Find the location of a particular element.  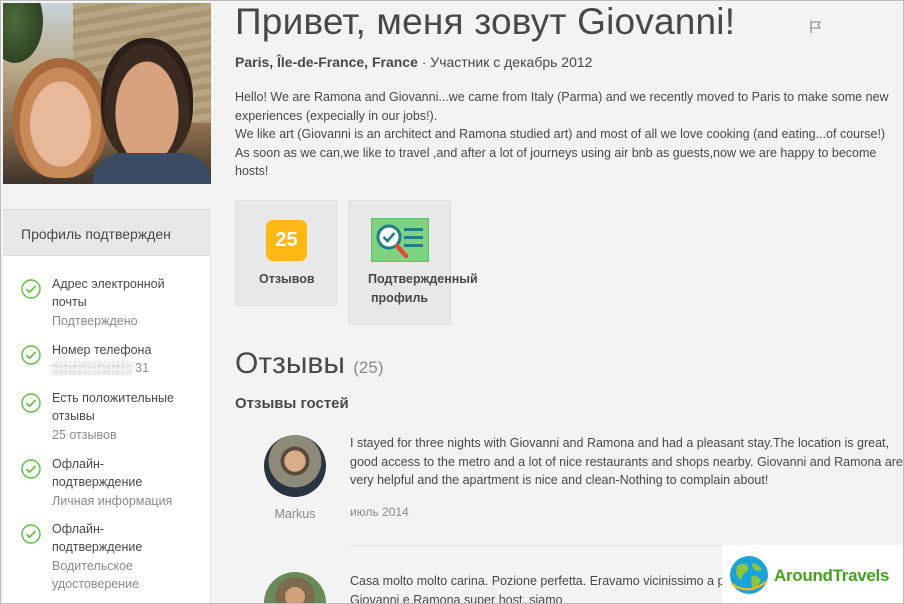

verified-badge-label-line1: Подтвержденный is located at coordinates (423, 279).